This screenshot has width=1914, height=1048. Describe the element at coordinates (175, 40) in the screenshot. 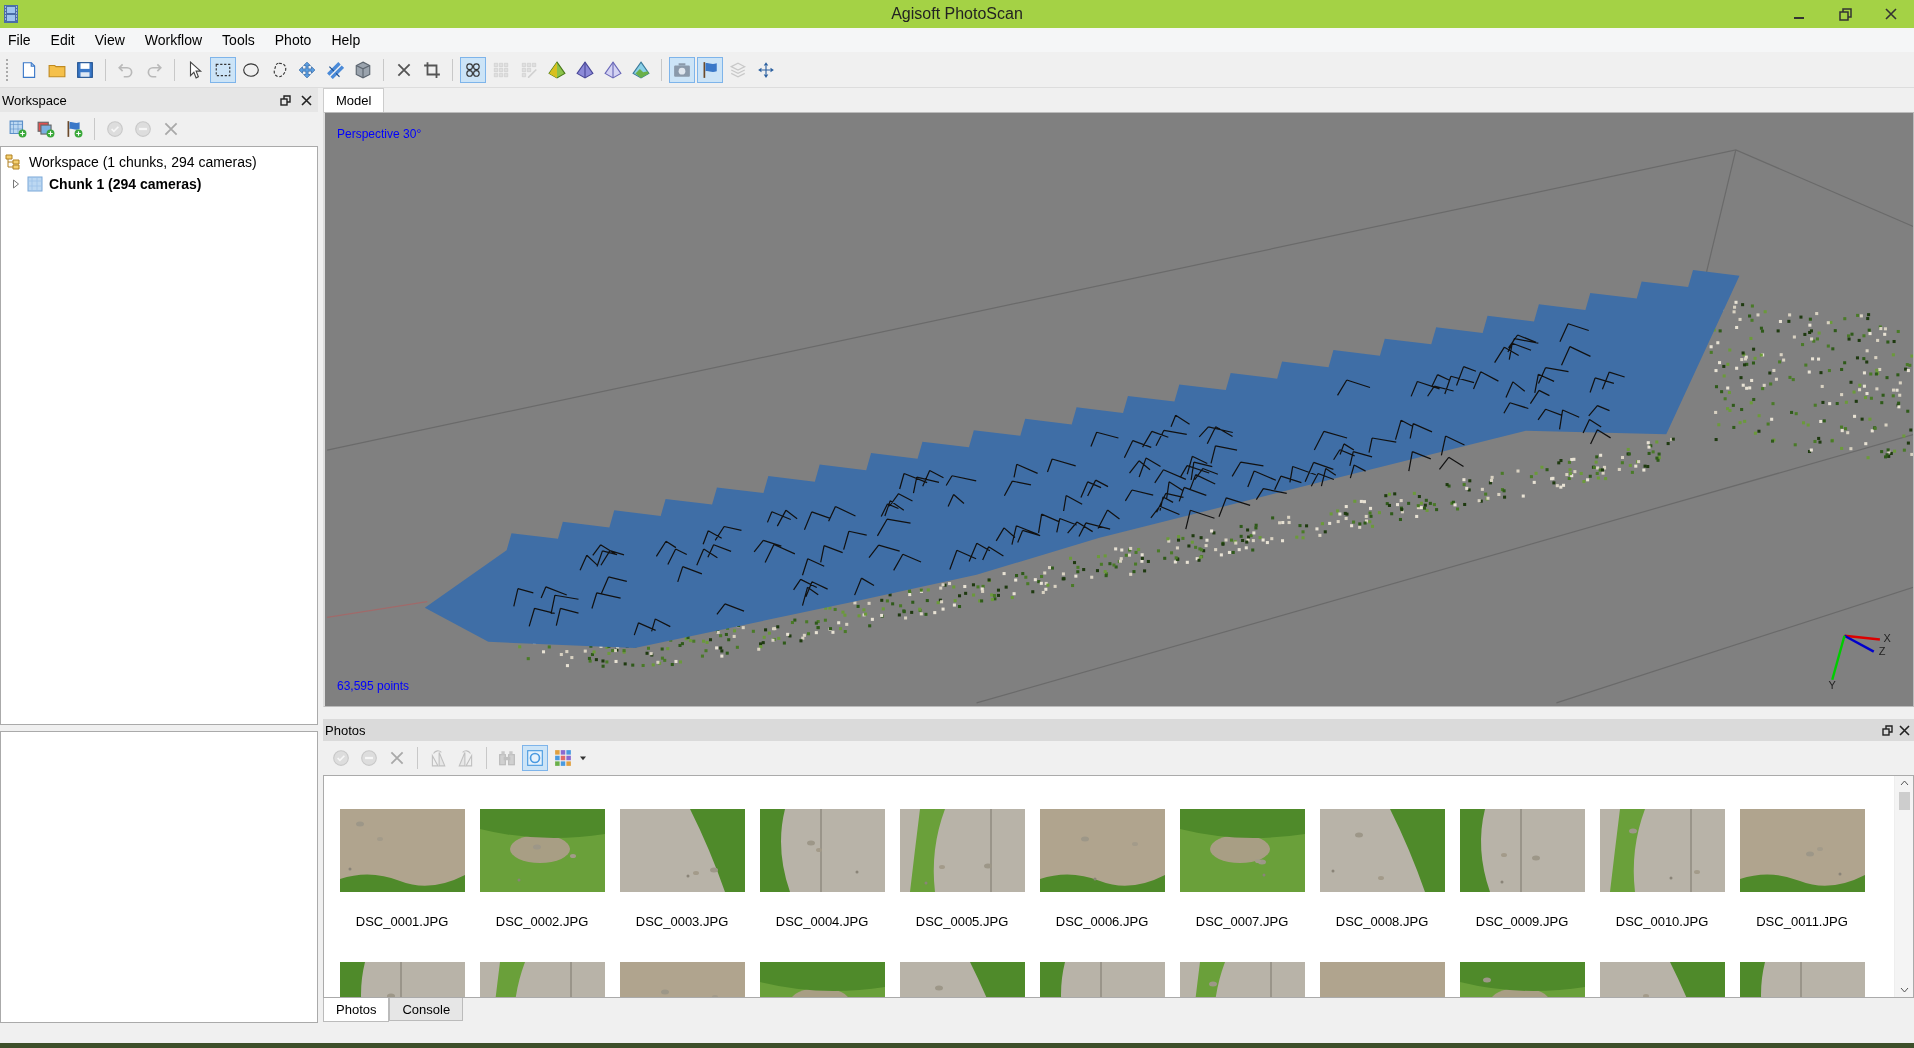

I see `menu-item: Workflow` at that location.